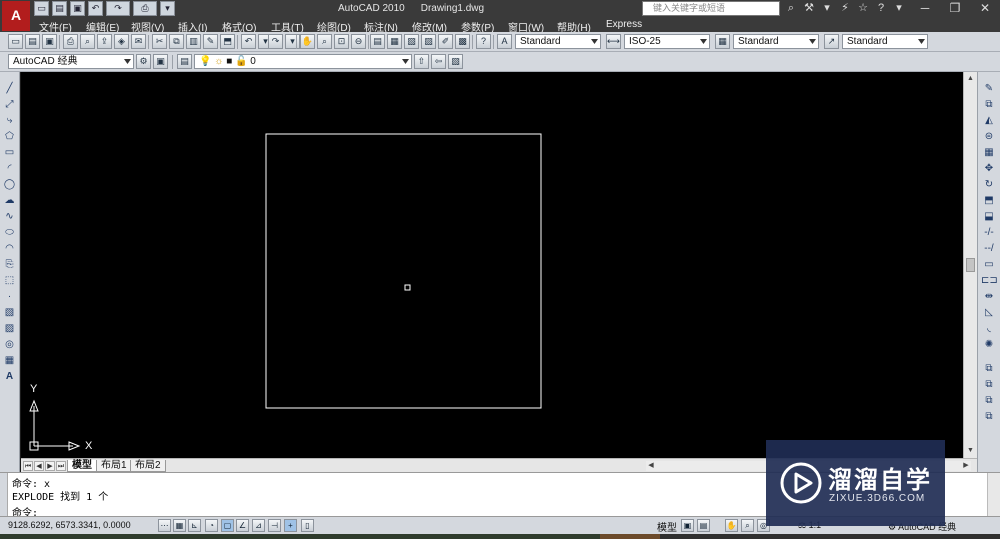 The height and width of the screenshot is (539, 1000). I want to click on first-tab-icon: ⏮, so click(28, 466).